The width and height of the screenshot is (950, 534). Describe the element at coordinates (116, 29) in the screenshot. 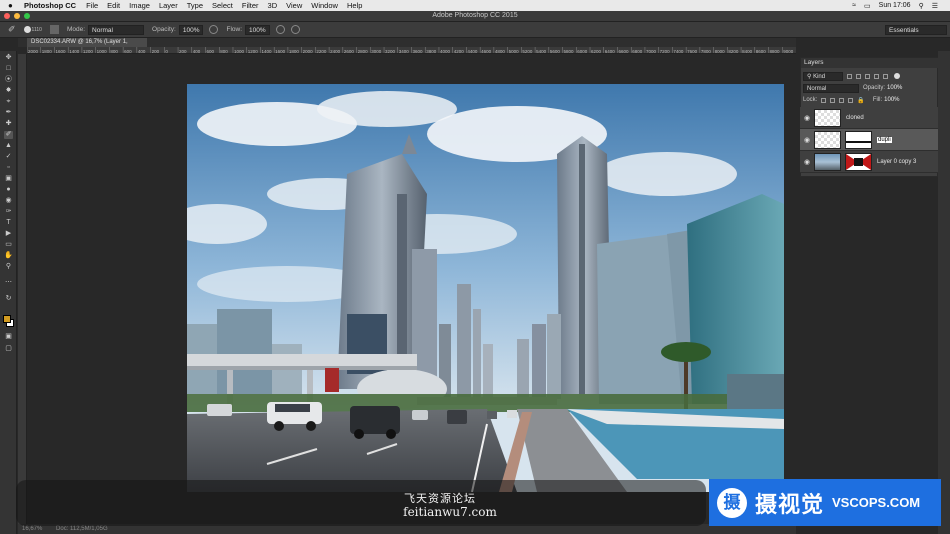

I see `mode-select: Normal` at that location.